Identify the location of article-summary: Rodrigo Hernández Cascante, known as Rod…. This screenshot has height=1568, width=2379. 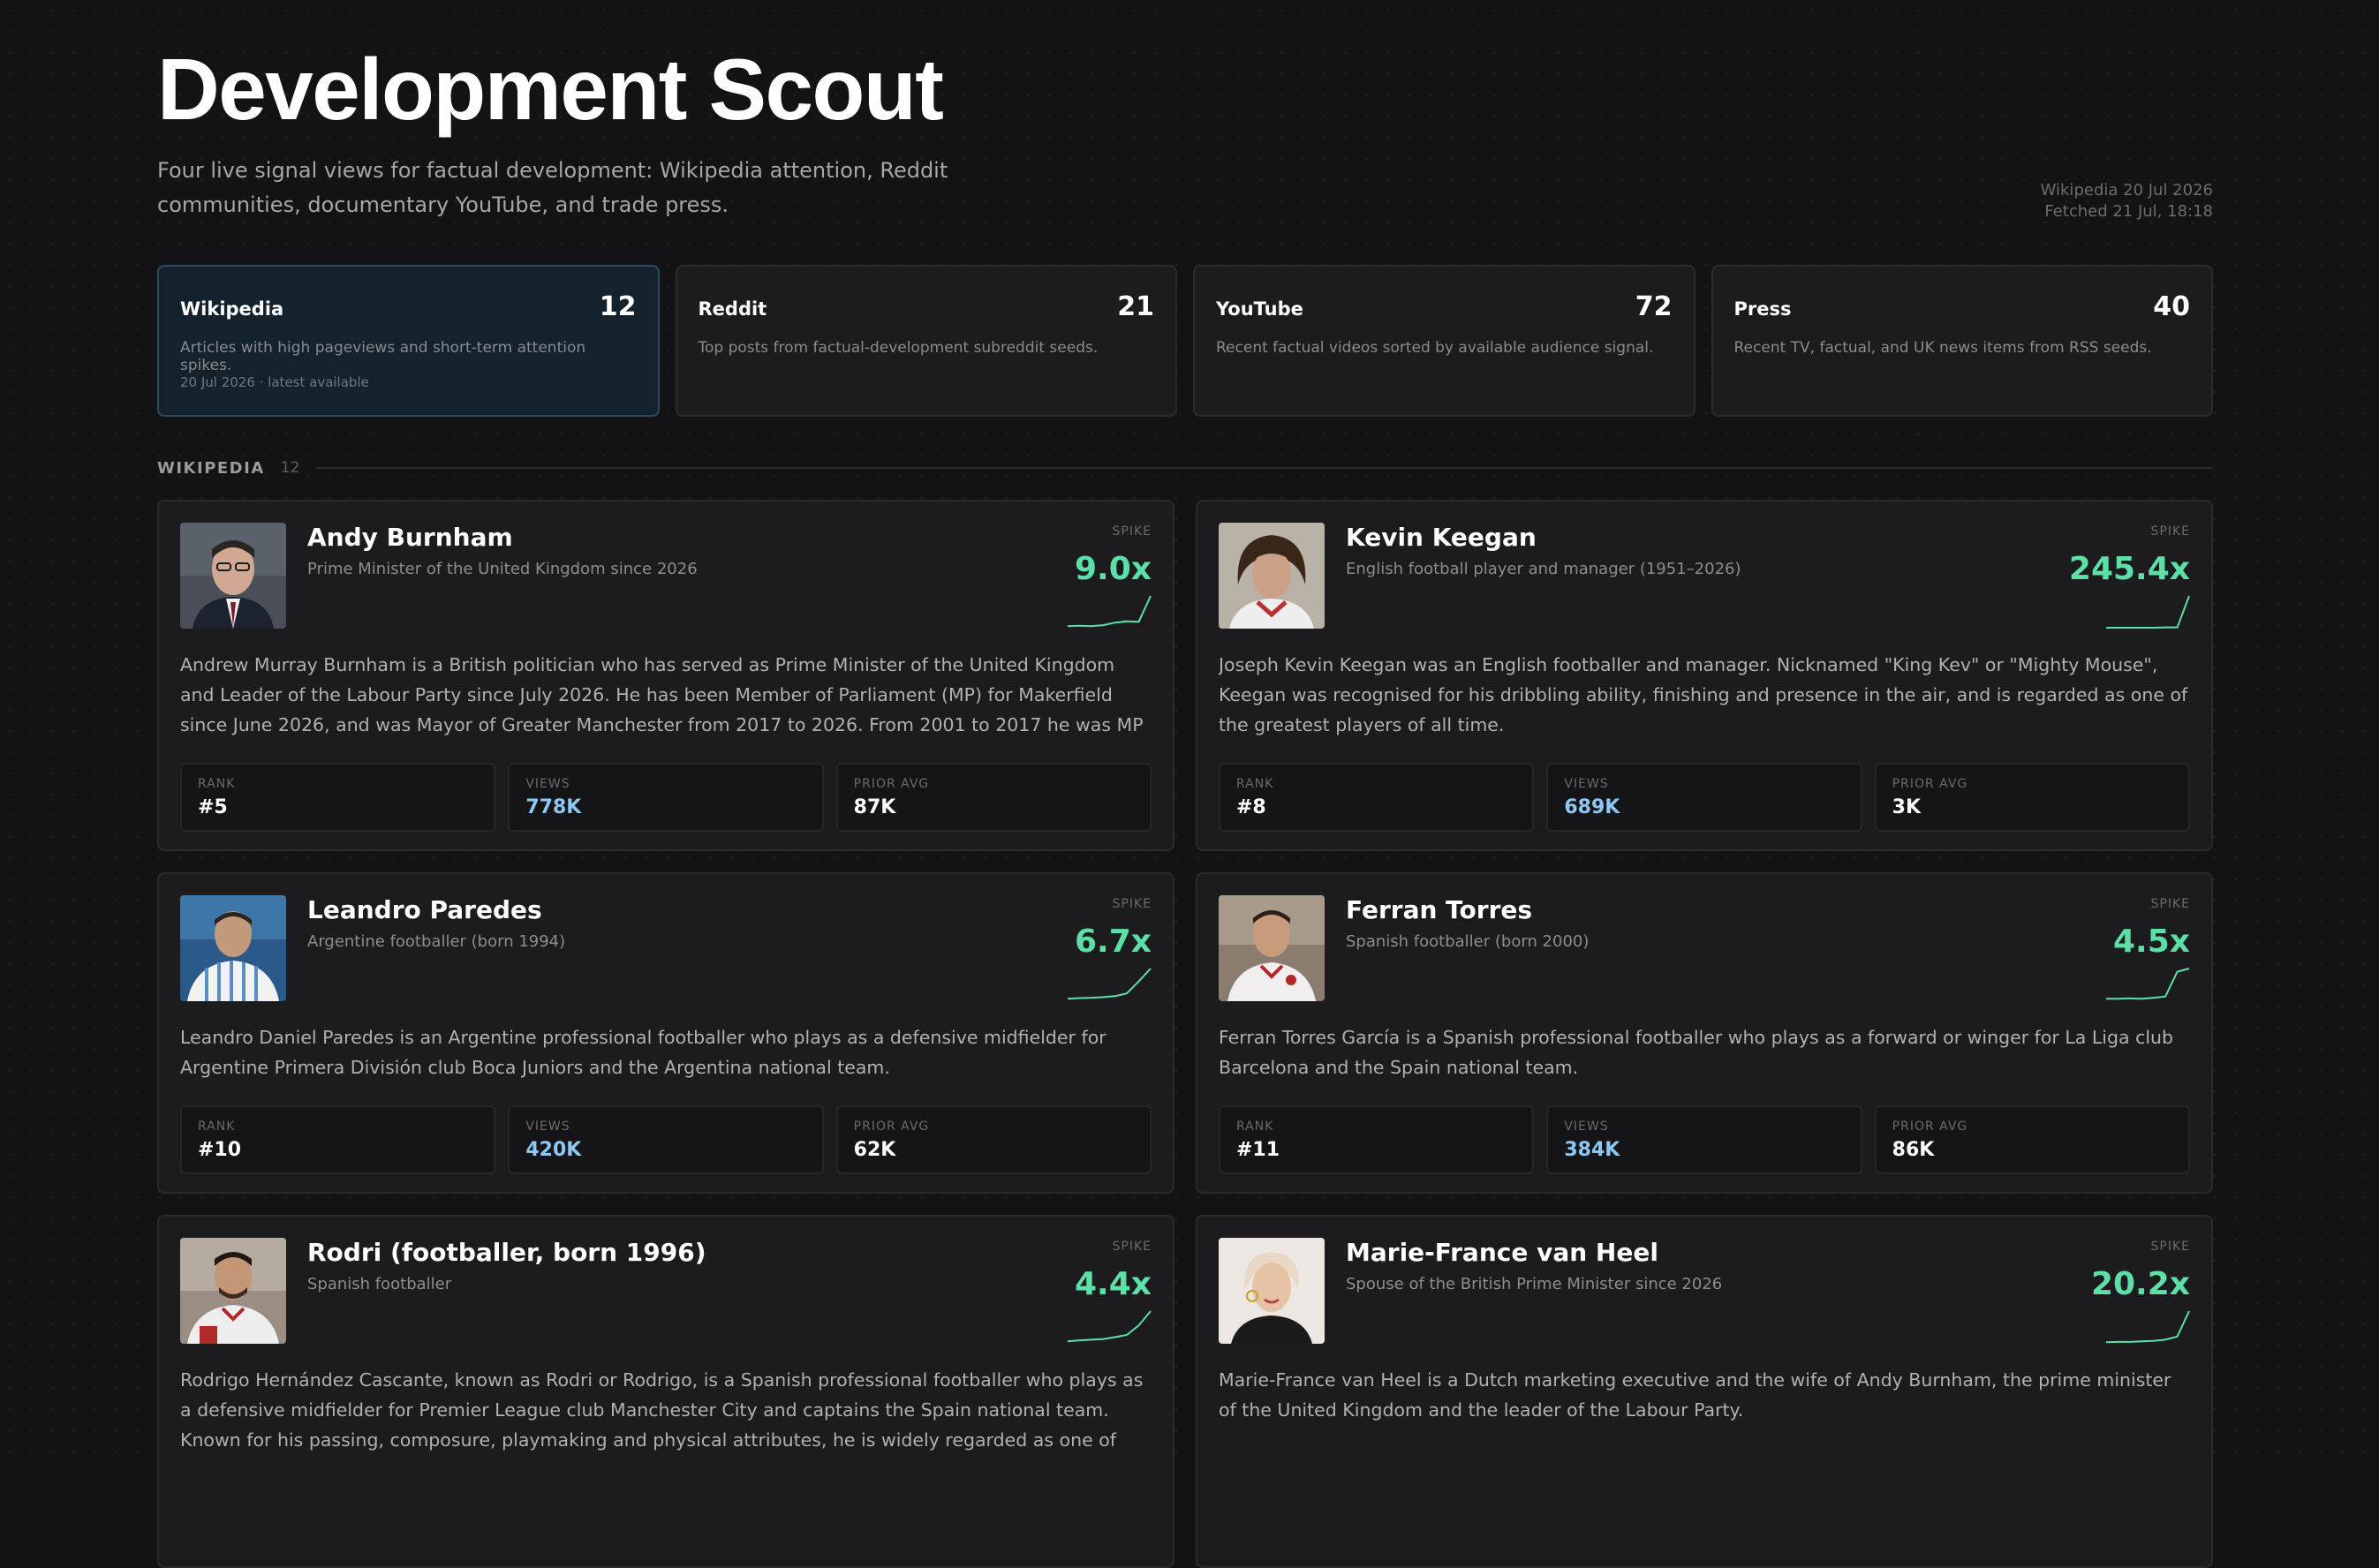
(662, 1410).